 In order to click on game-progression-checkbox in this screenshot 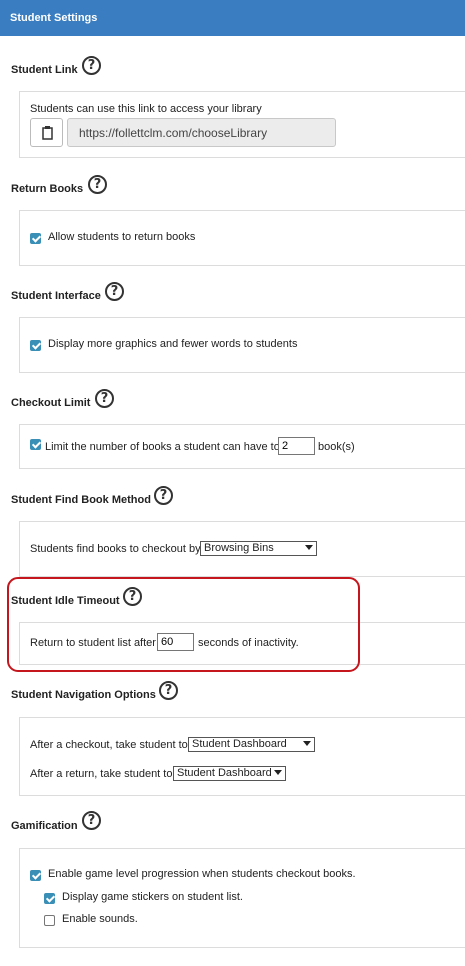, I will do `click(35, 875)`.